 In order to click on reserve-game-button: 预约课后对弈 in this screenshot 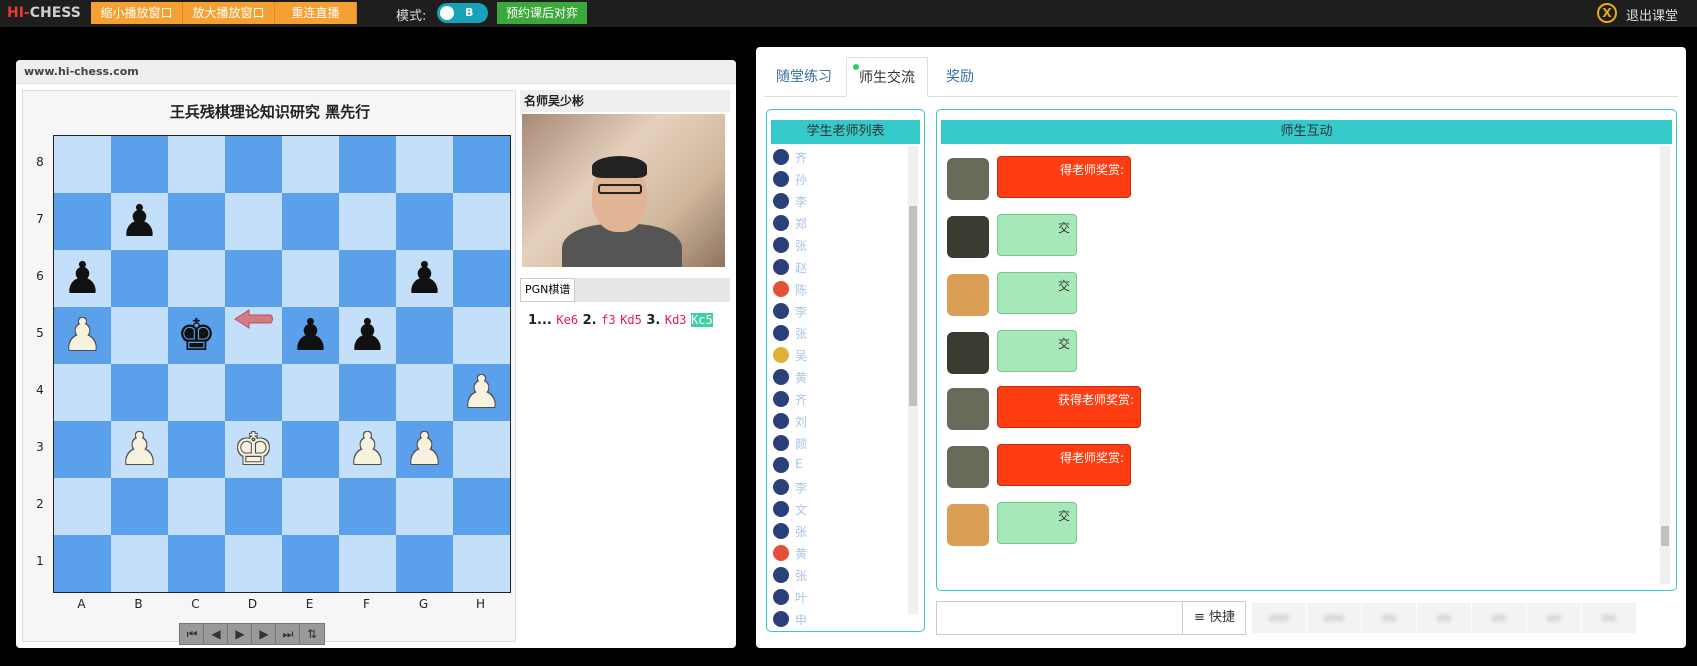, I will do `click(542, 13)`.